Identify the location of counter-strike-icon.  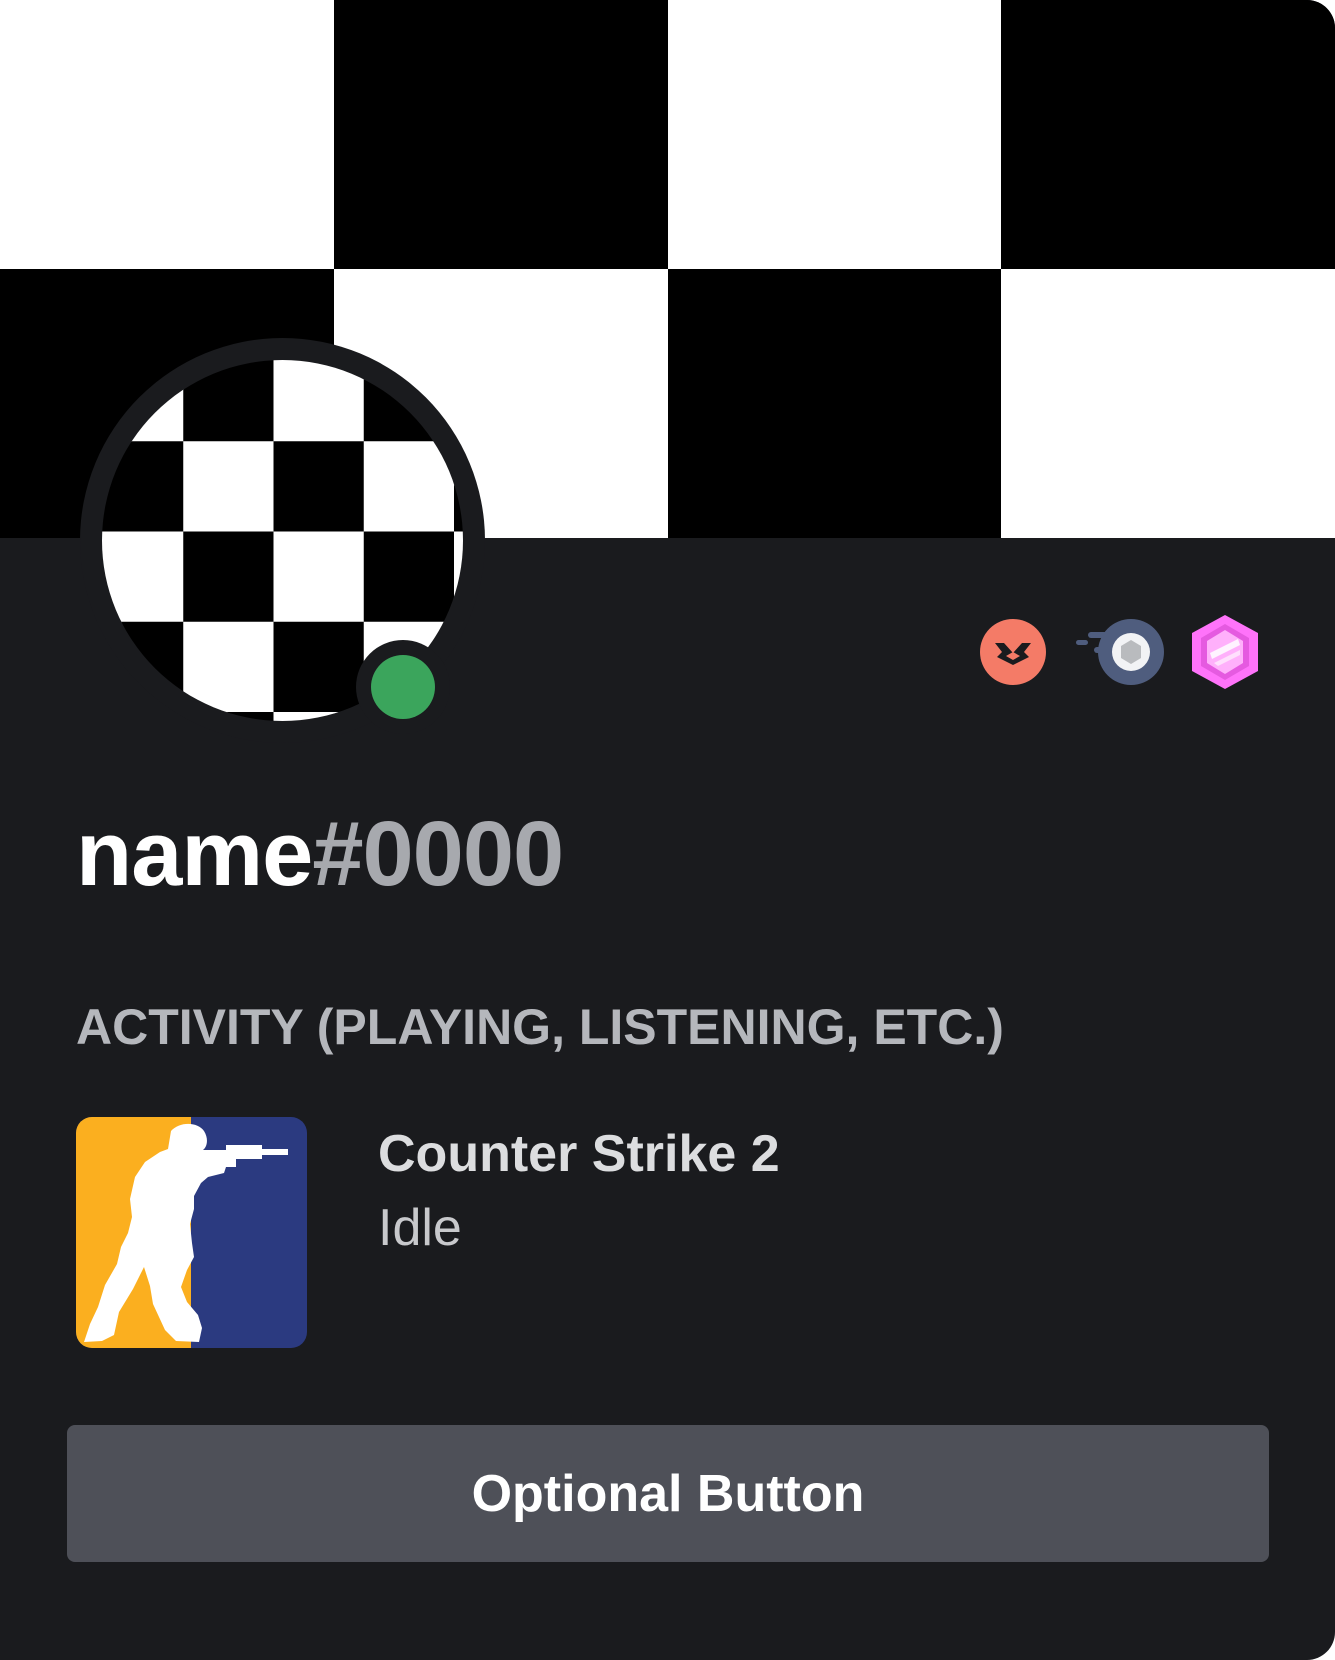
(191, 1232).